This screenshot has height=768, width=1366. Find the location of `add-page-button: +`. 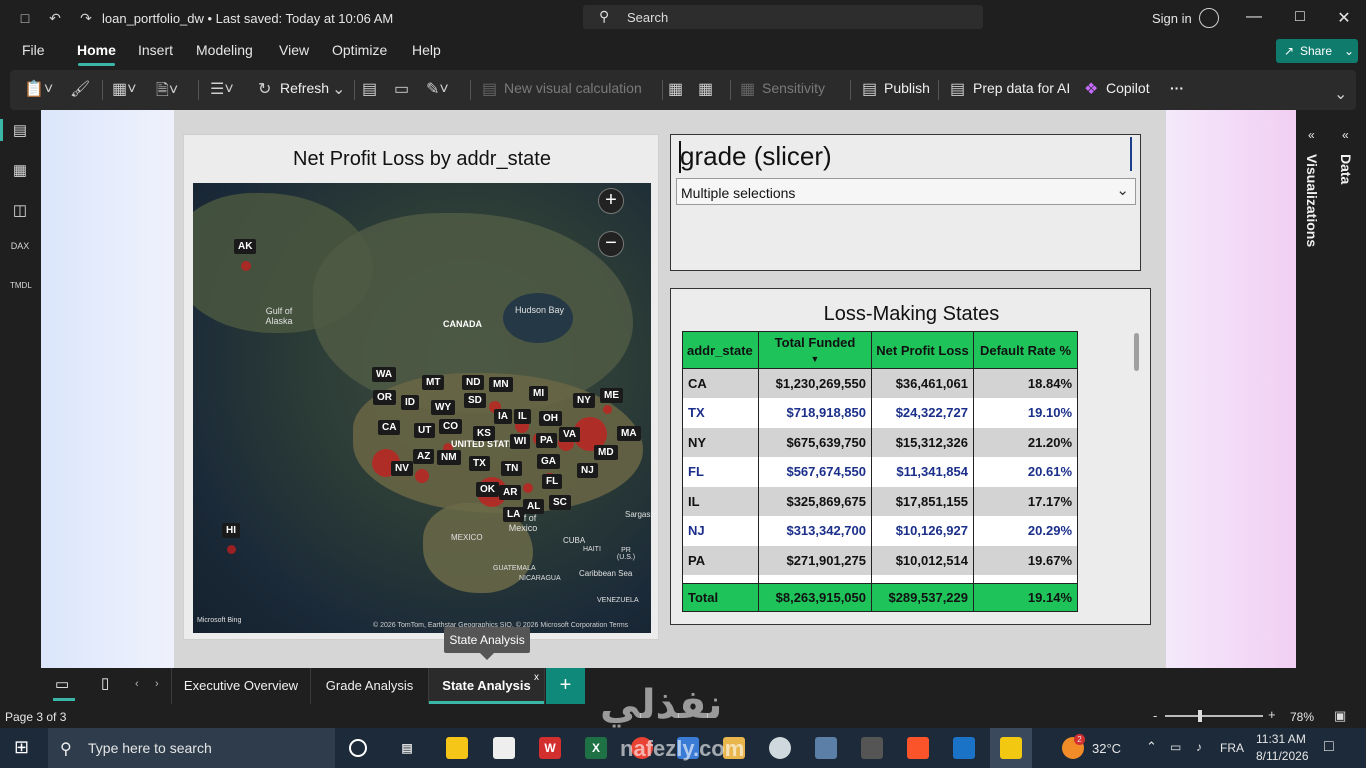

add-page-button: + is located at coordinates (565, 686).